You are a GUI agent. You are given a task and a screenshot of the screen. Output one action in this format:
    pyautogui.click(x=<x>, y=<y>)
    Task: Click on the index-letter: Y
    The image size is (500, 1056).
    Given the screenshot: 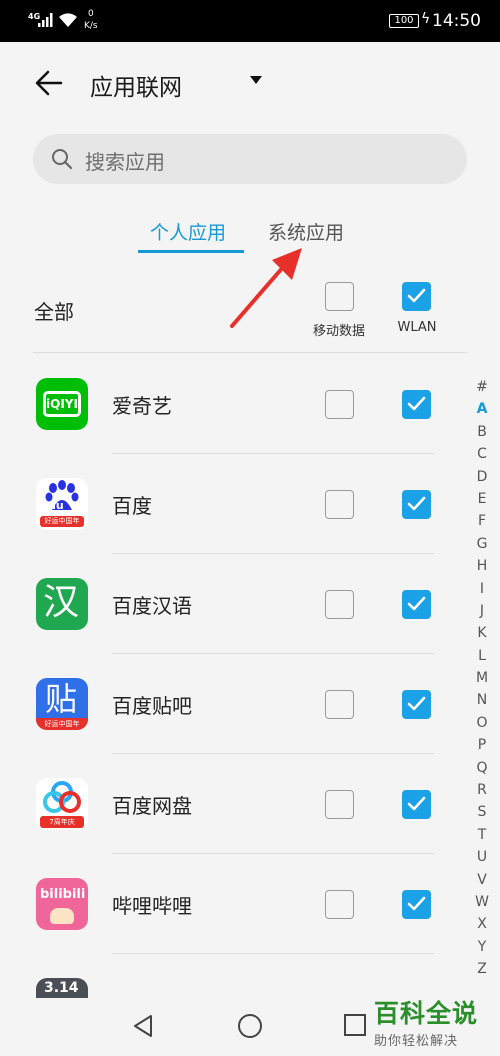 What is the action you would take?
    pyautogui.click(x=482, y=947)
    